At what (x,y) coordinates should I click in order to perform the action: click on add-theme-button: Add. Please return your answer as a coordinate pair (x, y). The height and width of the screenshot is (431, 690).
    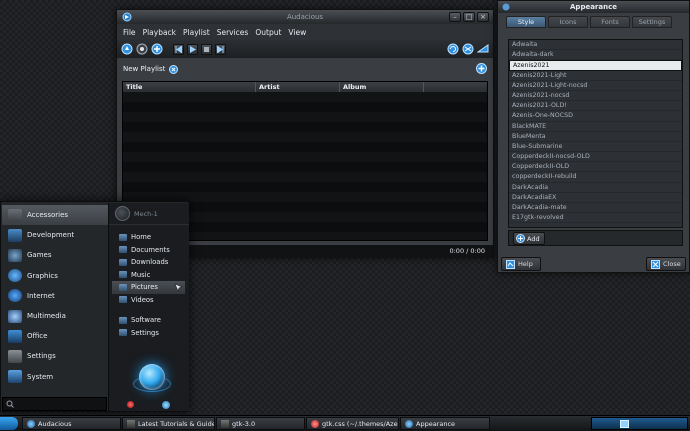
    Looking at the image, I should click on (529, 238).